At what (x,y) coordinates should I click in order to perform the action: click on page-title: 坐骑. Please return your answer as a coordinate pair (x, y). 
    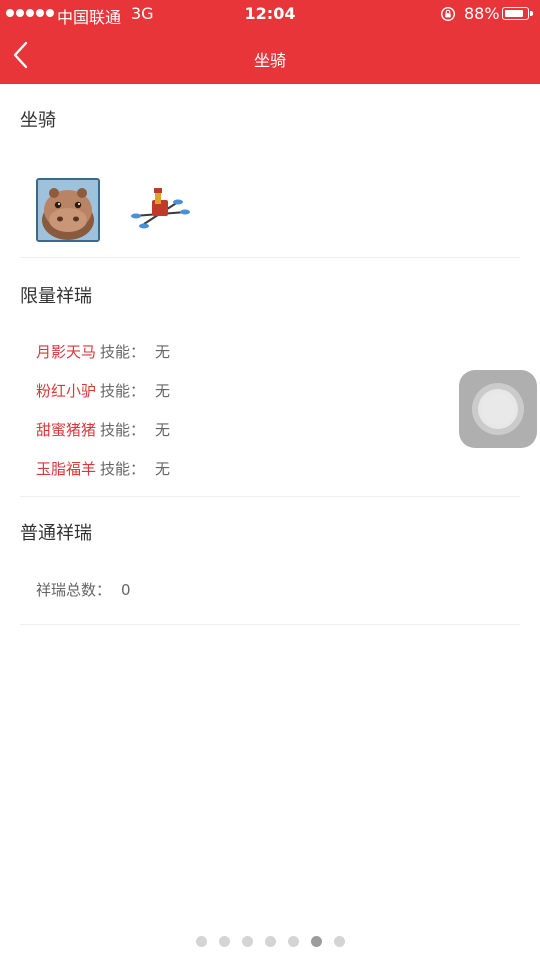
    Looking at the image, I should click on (269, 60).